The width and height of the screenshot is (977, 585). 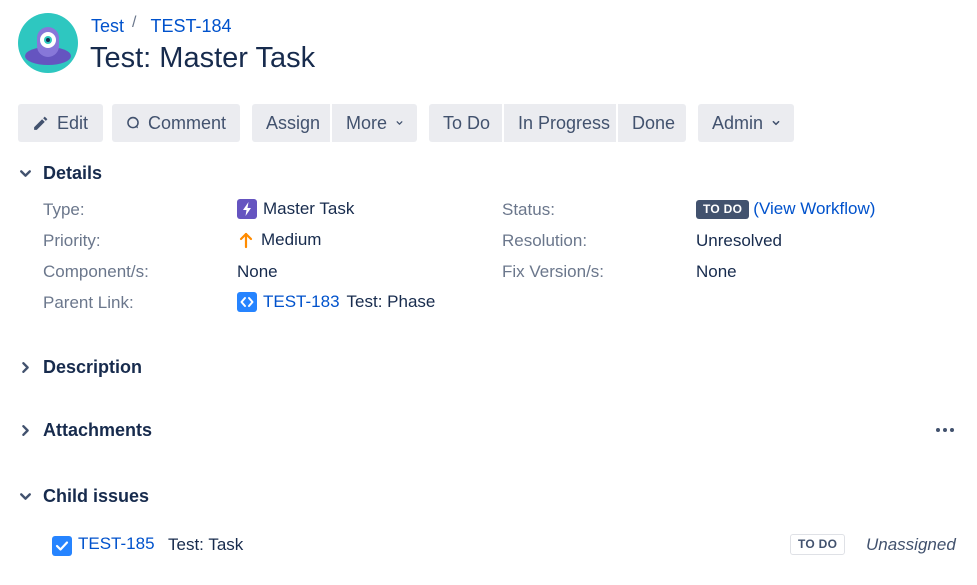 I want to click on more-button: More, so click(x=374, y=123).